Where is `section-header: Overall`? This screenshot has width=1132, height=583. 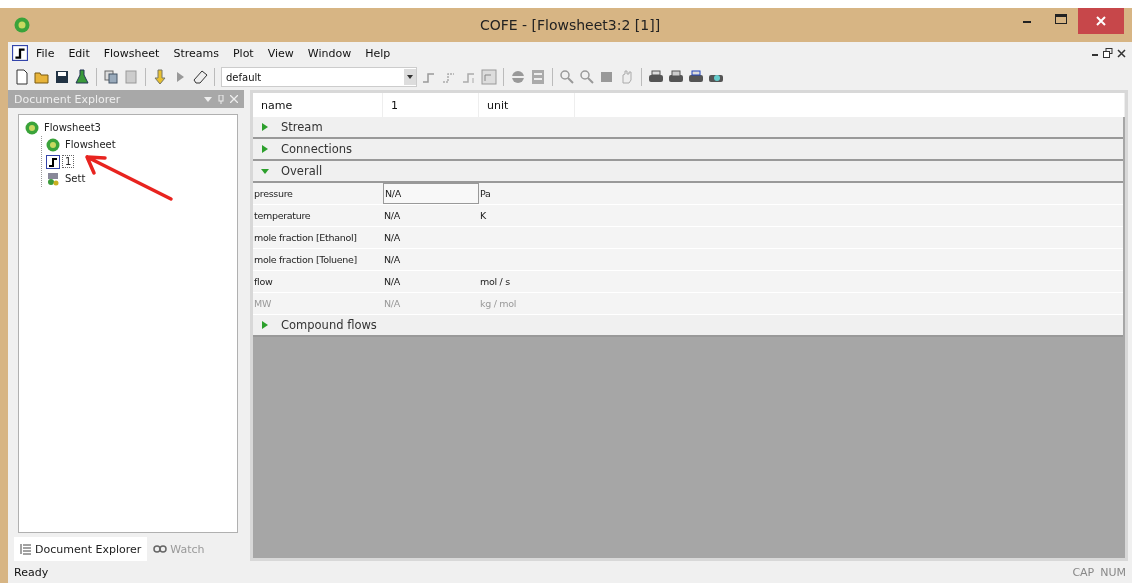 section-header: Overall is located at coordinates (688, 172).